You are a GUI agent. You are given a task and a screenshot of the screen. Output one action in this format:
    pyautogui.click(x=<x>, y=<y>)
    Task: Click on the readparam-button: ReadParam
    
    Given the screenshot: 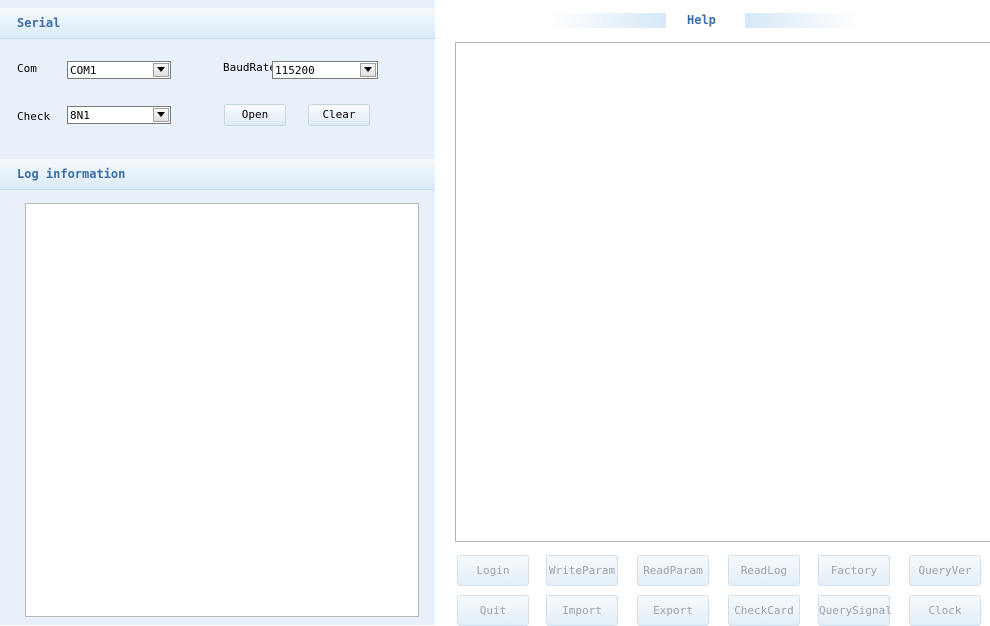 What is the action you would take?
    pyautogui.click(x=673, y=570)
    